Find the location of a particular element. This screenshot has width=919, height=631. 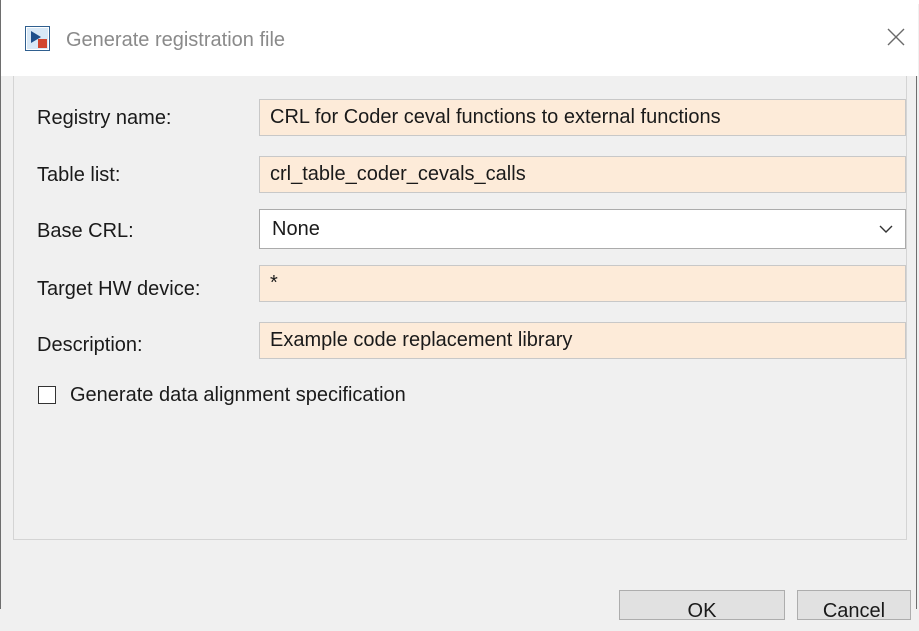

description-label: Description: is located at coordinates (90, 345).